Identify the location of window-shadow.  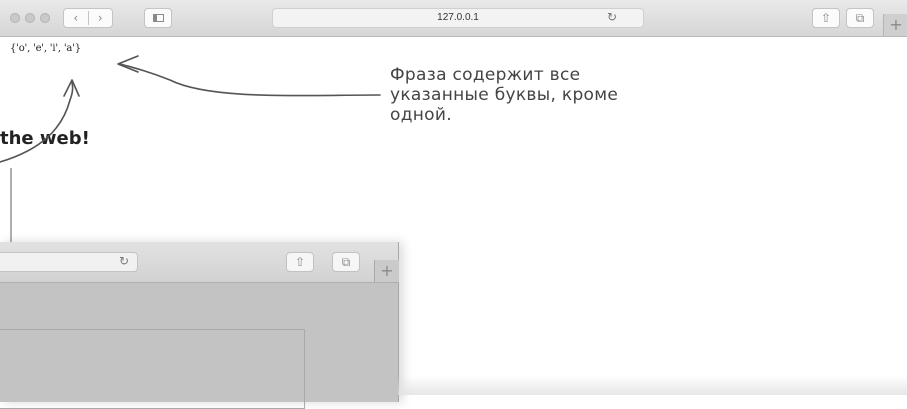
(652, 385).